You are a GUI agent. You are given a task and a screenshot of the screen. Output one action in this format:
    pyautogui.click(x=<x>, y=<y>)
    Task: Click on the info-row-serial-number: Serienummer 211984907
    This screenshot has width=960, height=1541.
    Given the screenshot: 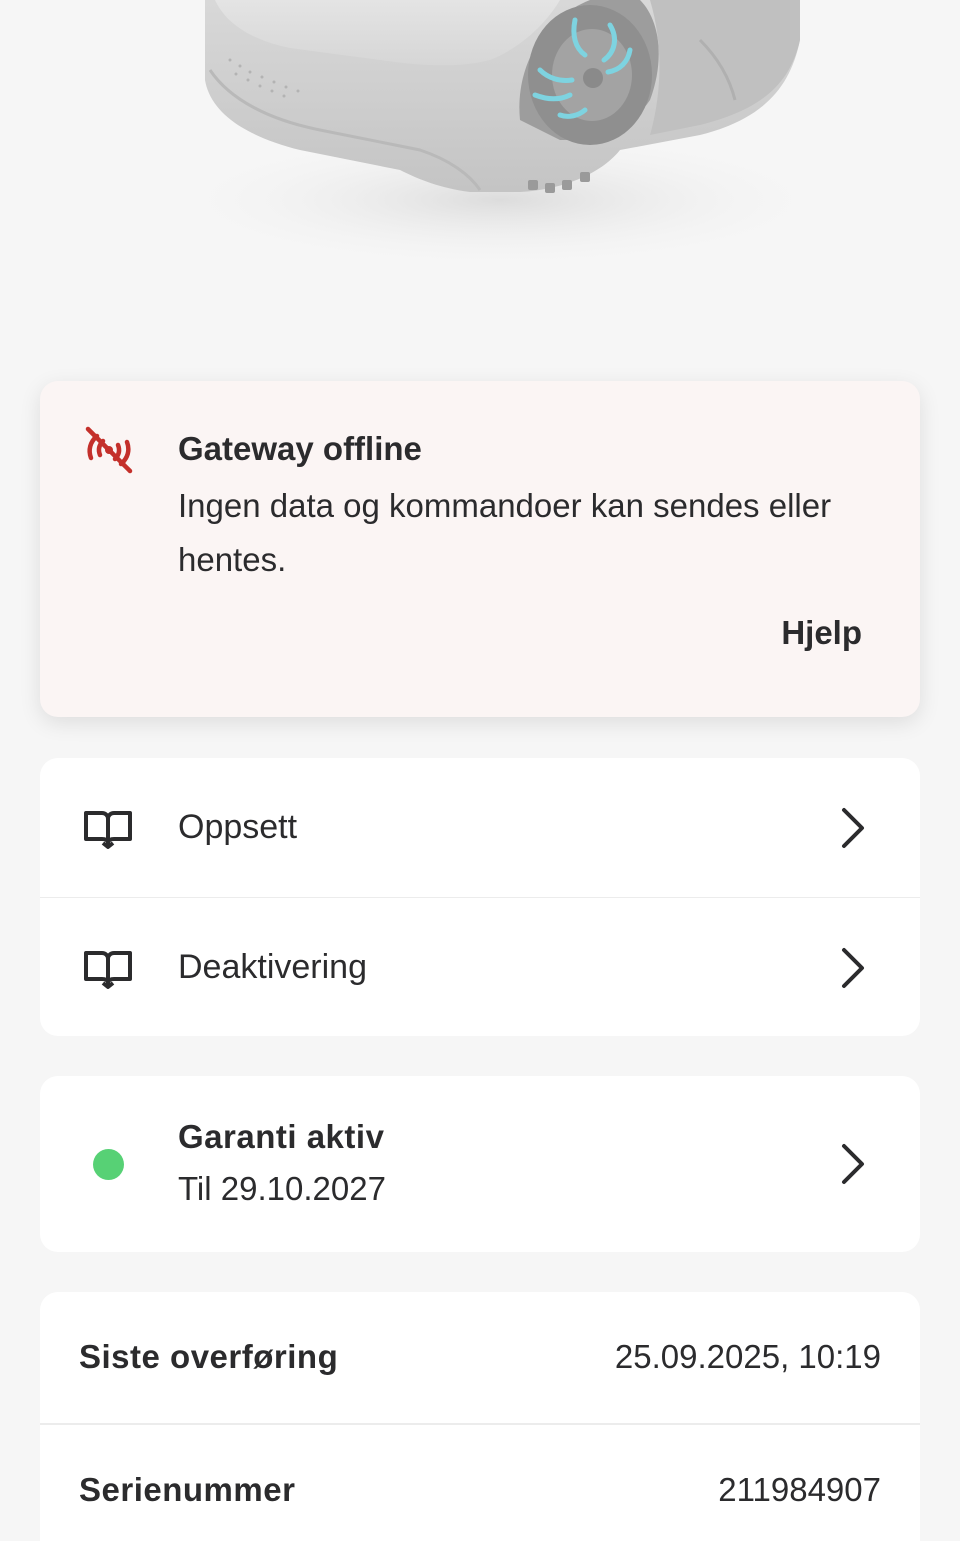 What is the action you would take?
    pyautogui.click(x=480, y=1482)
    